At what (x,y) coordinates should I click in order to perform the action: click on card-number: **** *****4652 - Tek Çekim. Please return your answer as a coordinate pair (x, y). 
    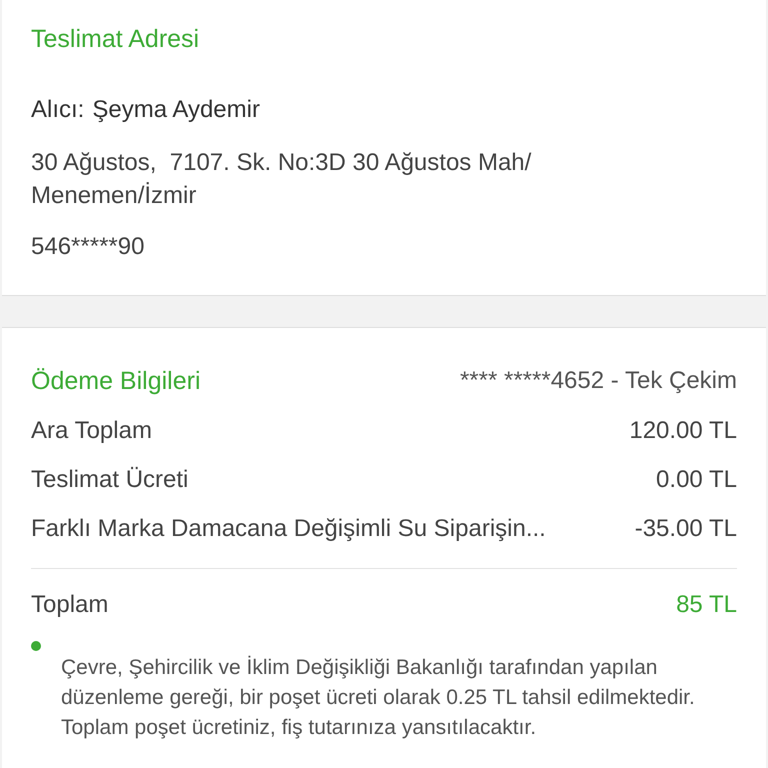
    Looking at the image, I should click on (598, 381).